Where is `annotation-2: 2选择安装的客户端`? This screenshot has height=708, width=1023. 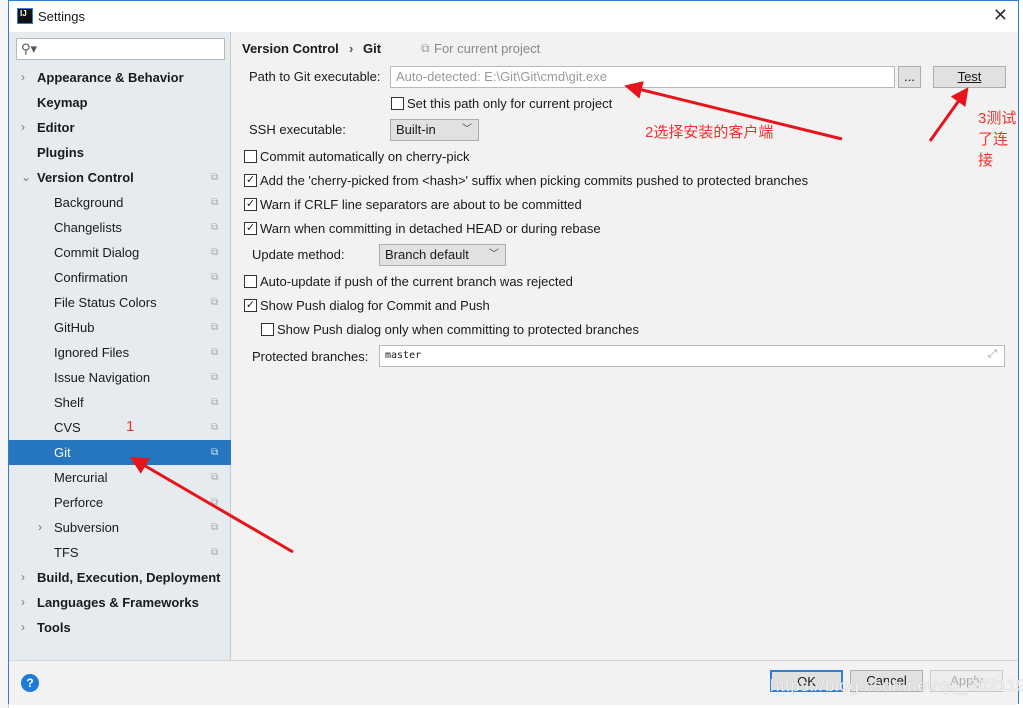 annotation-2: 2选择安装的客户端 is located at coordinates (709, 132).